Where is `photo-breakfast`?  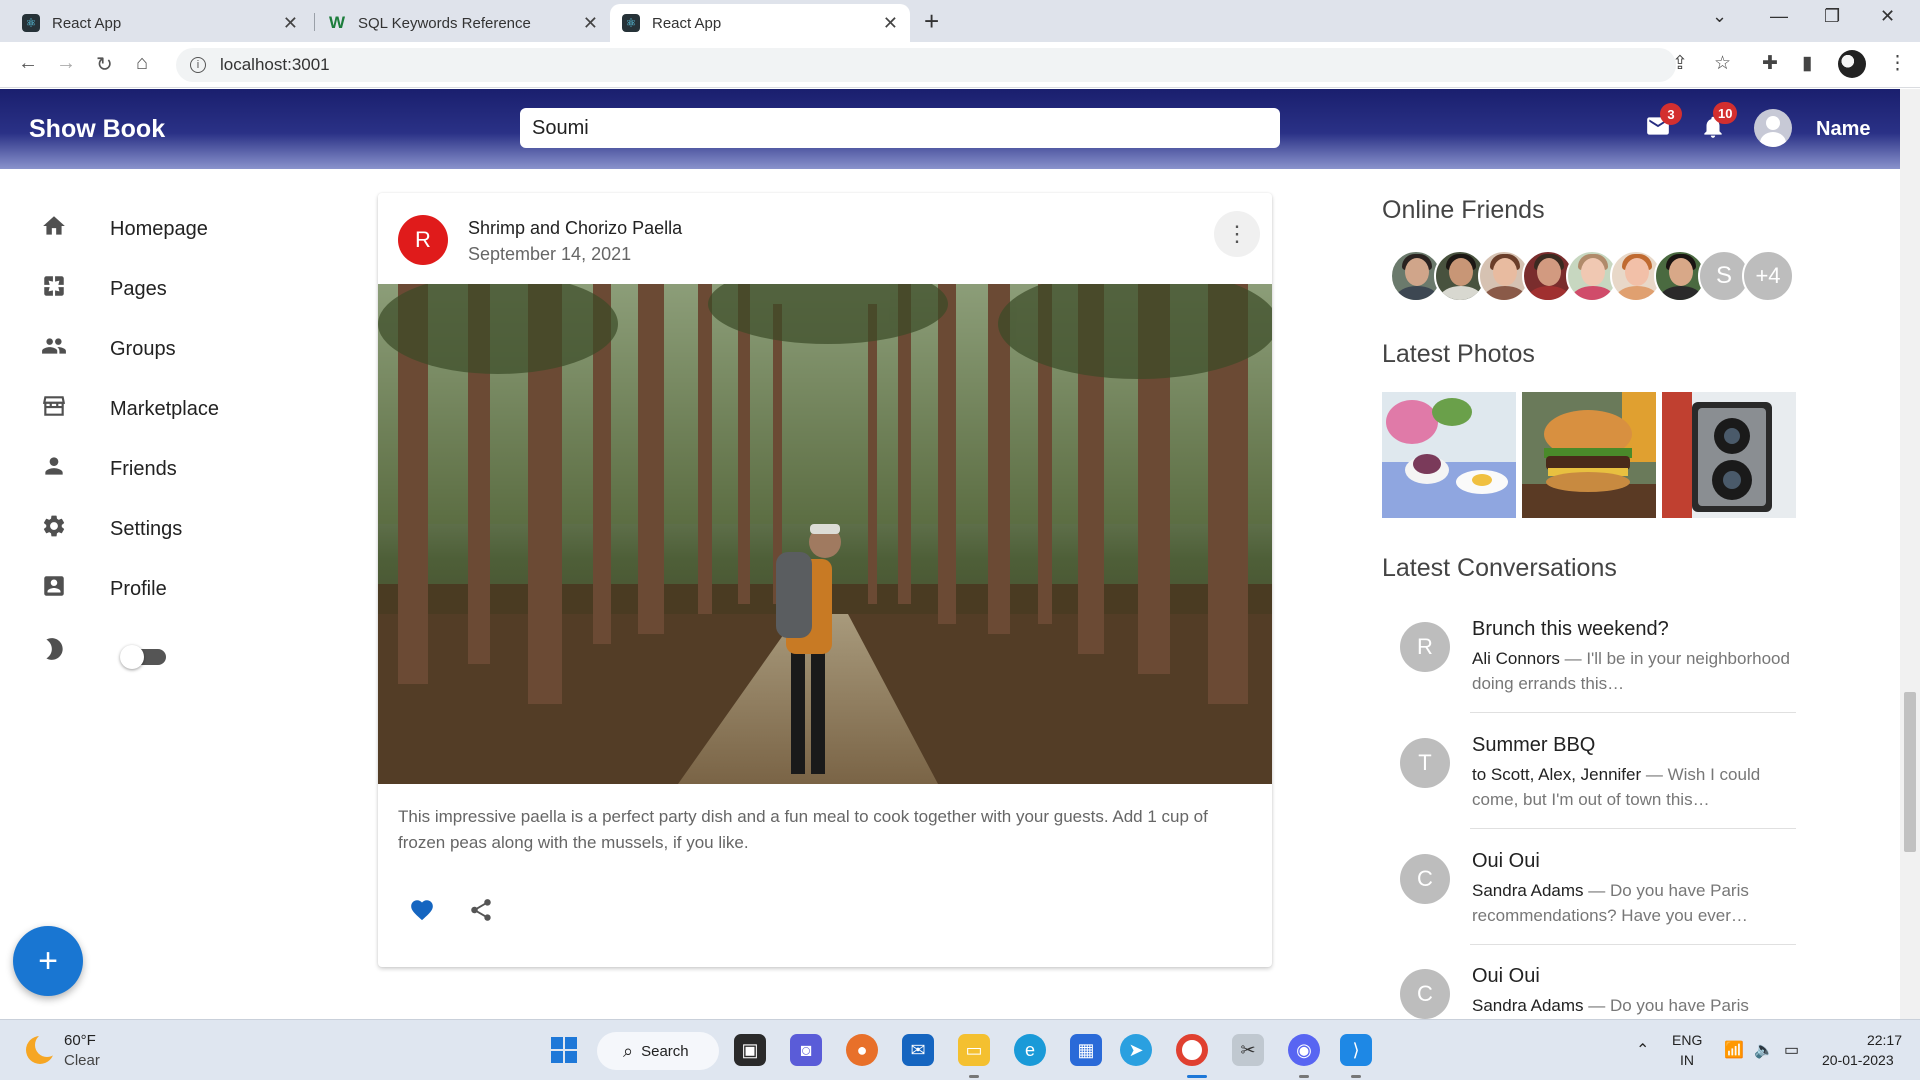
photo-breakfast is located at coordinates (1449, 455).